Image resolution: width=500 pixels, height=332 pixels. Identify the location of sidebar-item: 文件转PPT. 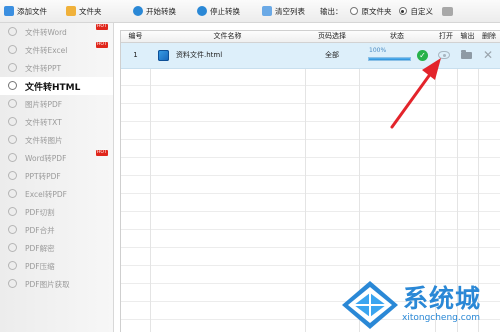
(56, 68).